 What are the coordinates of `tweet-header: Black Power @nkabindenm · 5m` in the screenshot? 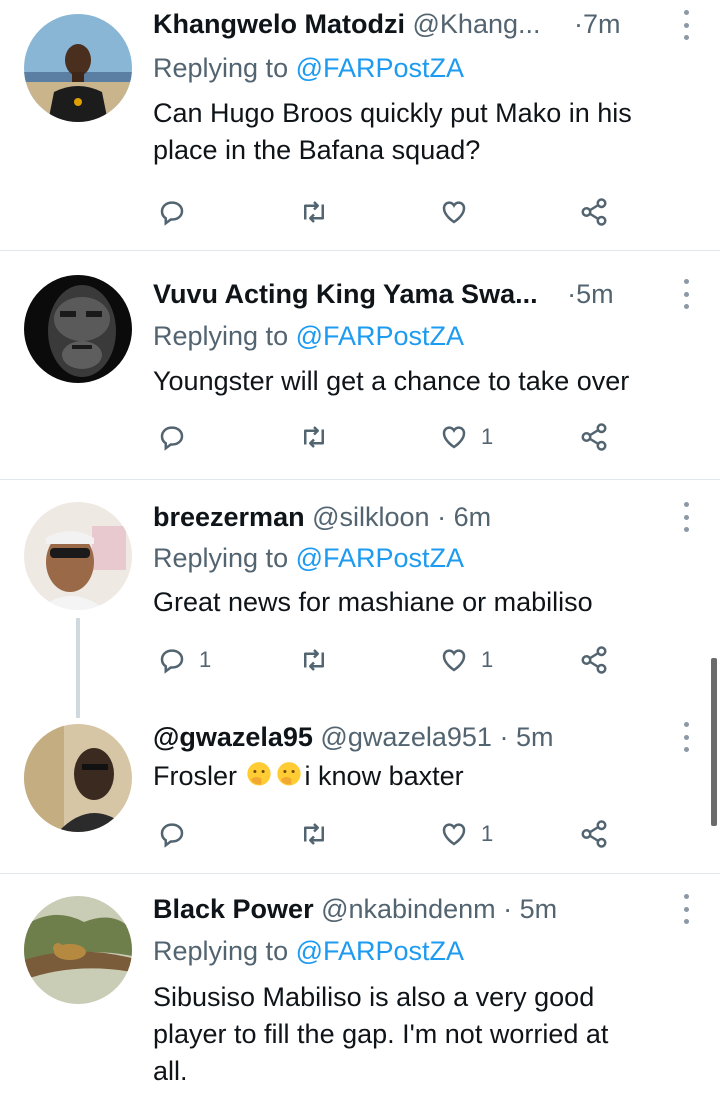 It's located at (436, 909).